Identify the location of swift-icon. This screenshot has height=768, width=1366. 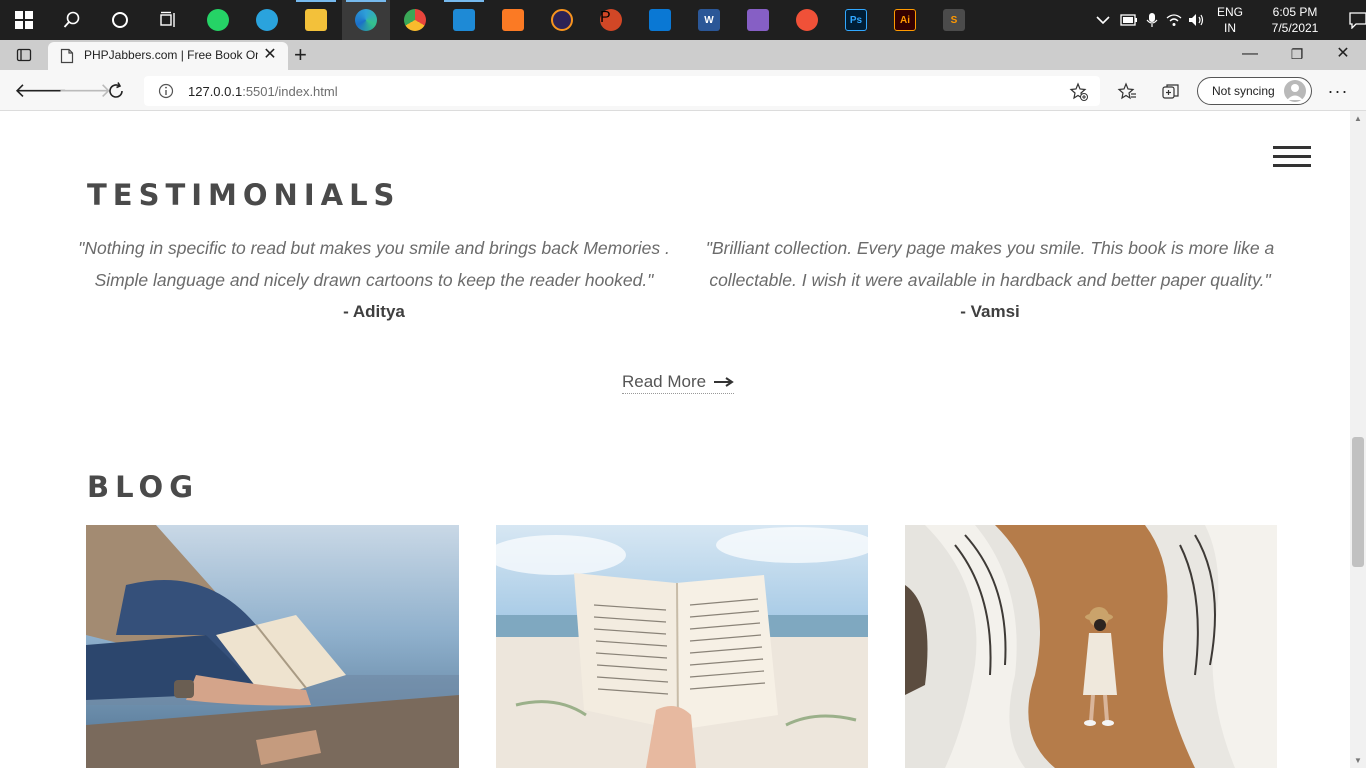
(807, 20).